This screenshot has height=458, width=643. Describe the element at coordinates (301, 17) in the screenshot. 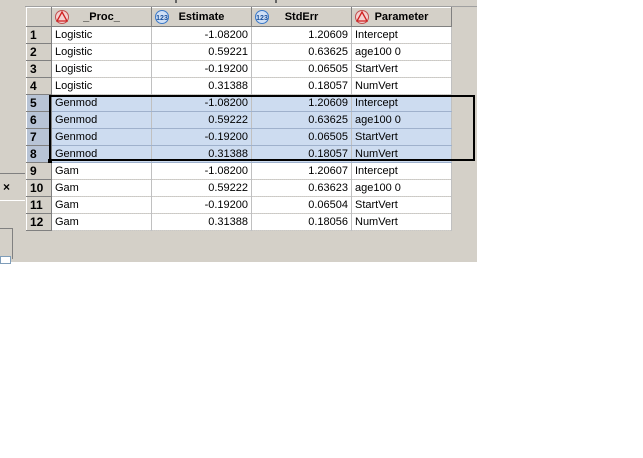

I see `column-header-stderr: 123 StdErr` at that location.